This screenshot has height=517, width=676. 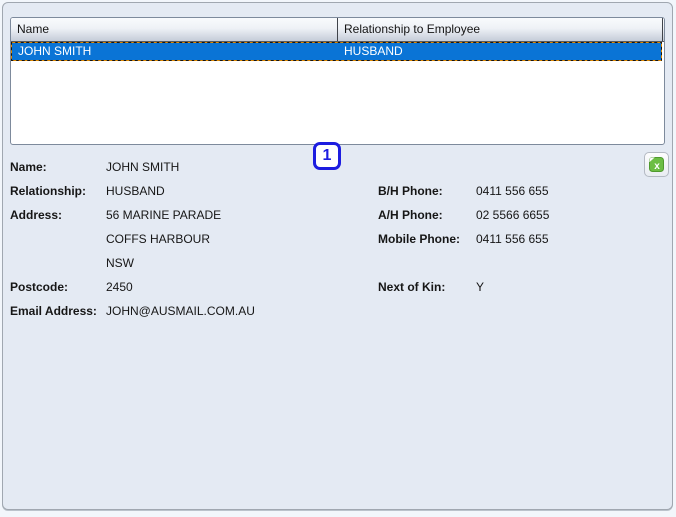 I want to click on row-cell-relationship: HUSBAND, so click(x=373, y=51).